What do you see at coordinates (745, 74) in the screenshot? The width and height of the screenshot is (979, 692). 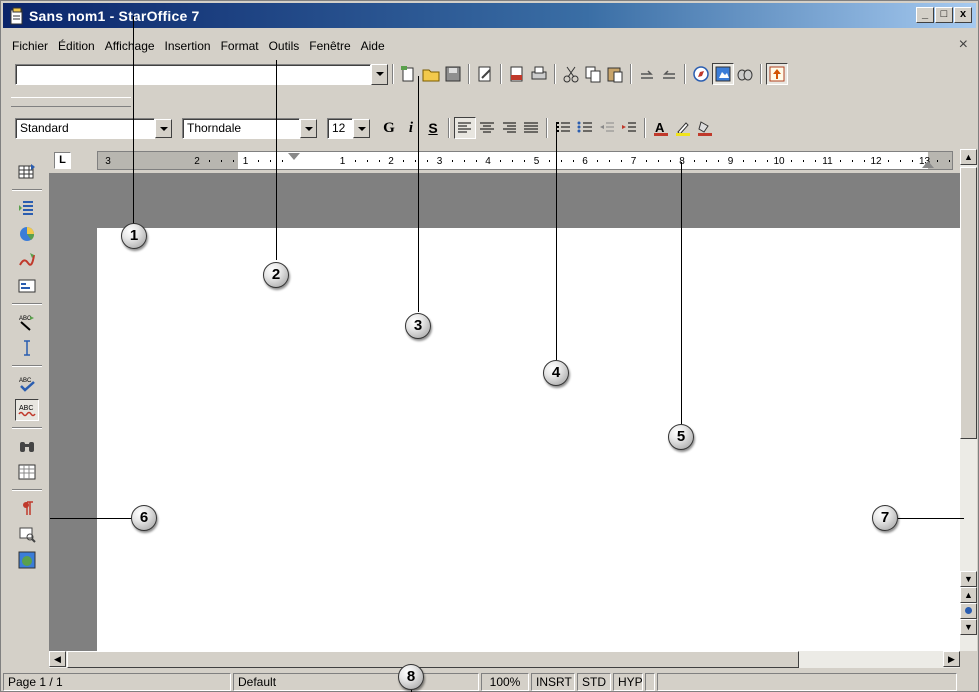 I see `data-sources-icon` at bounding box center [745, 74].